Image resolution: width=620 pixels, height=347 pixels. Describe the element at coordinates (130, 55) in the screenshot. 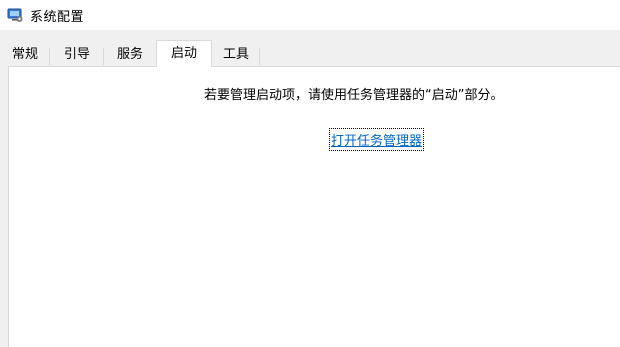

I see `tab-services: 服务` at that location.